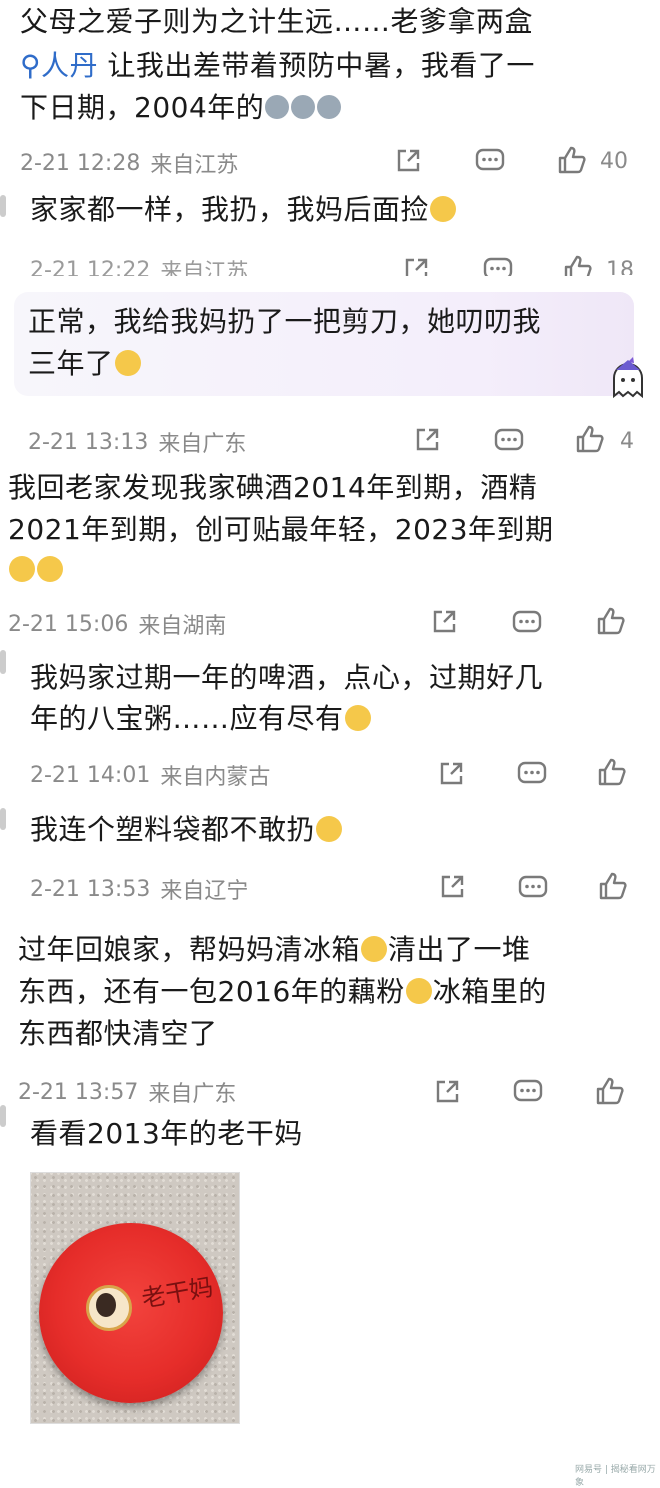 The width and height of the screenshot is (660, 1488). I want to click on topic-link: ⚲人丹, so click(59, 65).